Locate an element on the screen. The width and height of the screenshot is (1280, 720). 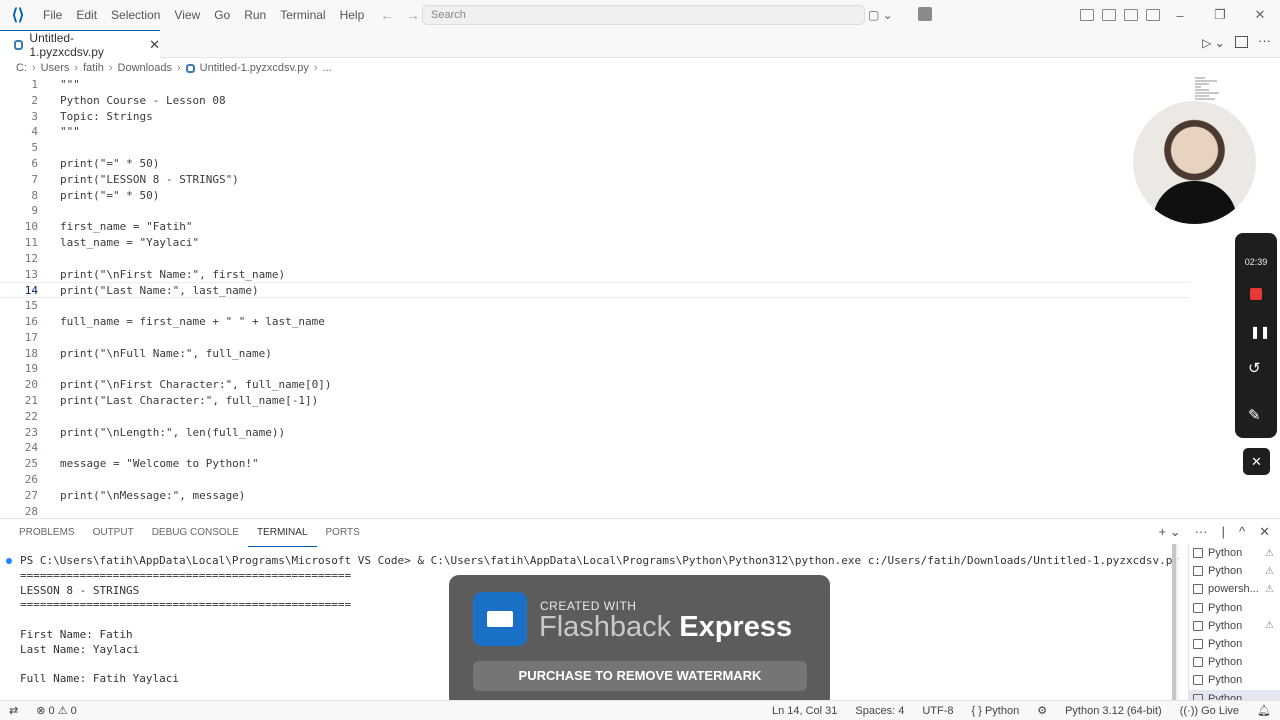
tab-ports: PORTS is located at coordinates (343, 533).